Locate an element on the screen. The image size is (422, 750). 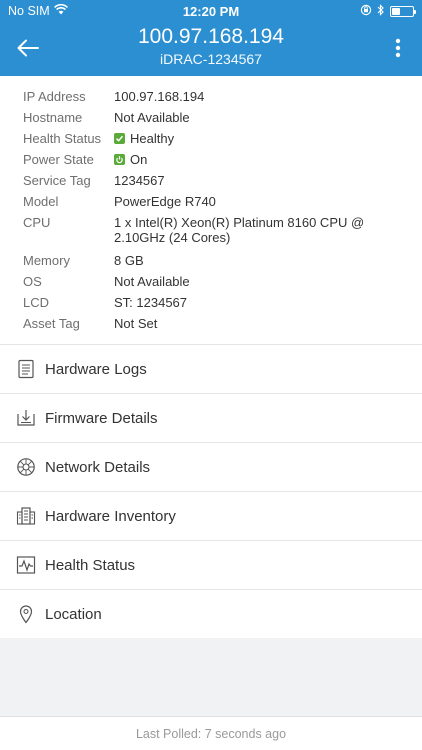
detail-value: PowerEdge R740 is located at coordinates (165, 201).